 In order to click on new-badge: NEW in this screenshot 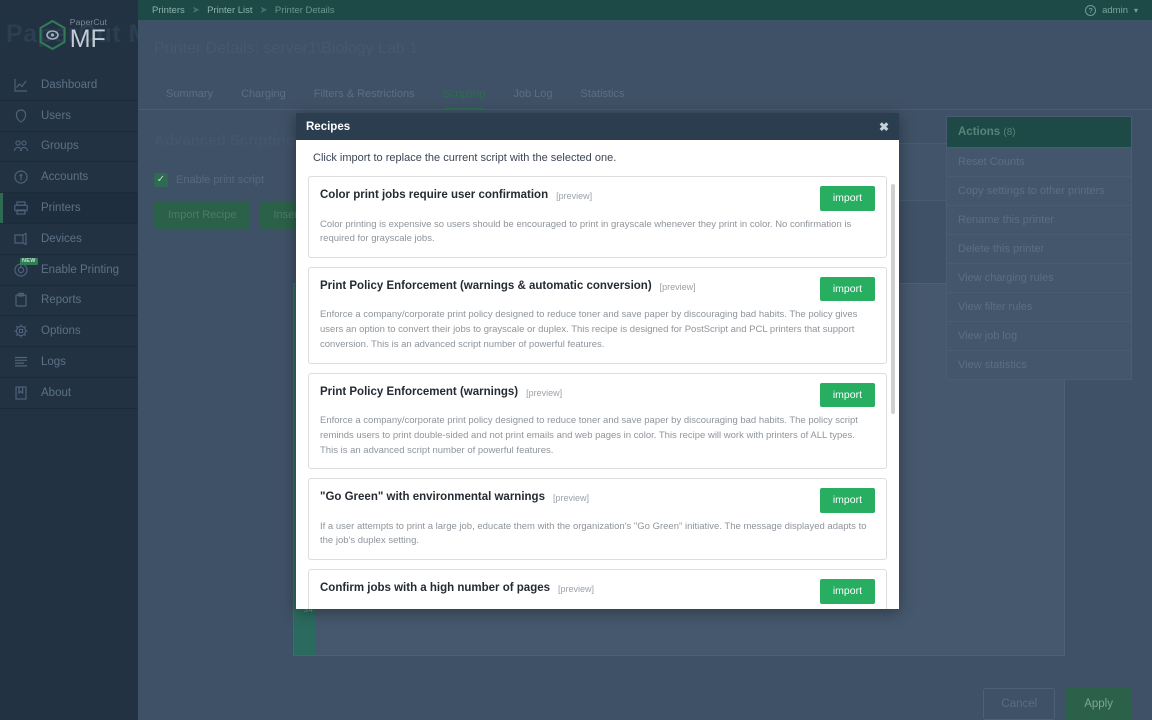, I will do `click(29, 261)`.